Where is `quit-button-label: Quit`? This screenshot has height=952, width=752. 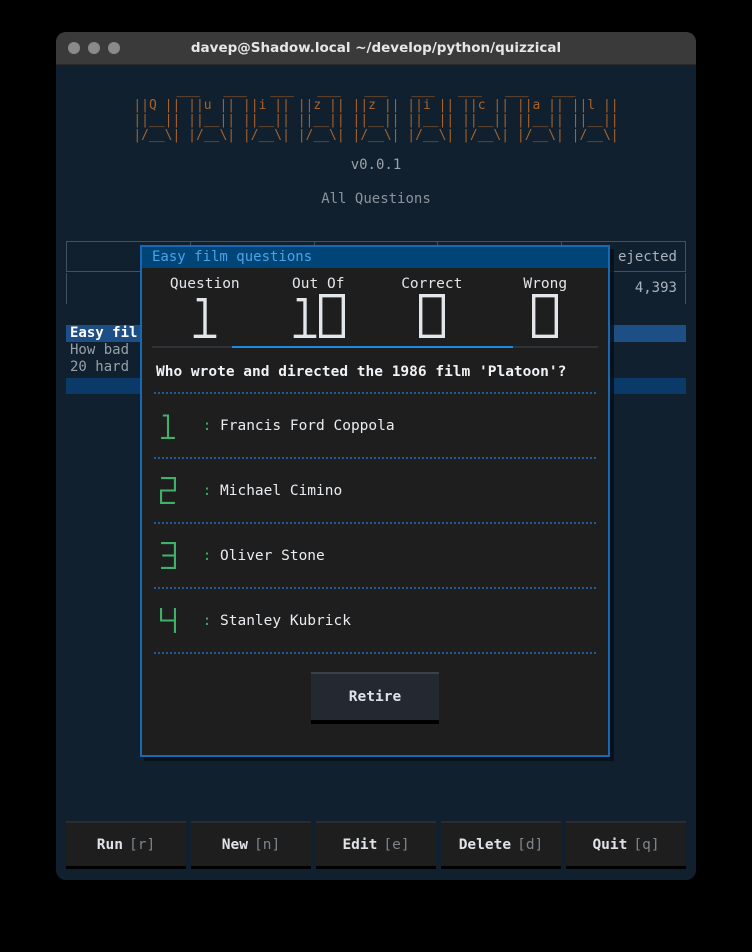
quit-button-label: Quit is located at coordinates (610, 844).